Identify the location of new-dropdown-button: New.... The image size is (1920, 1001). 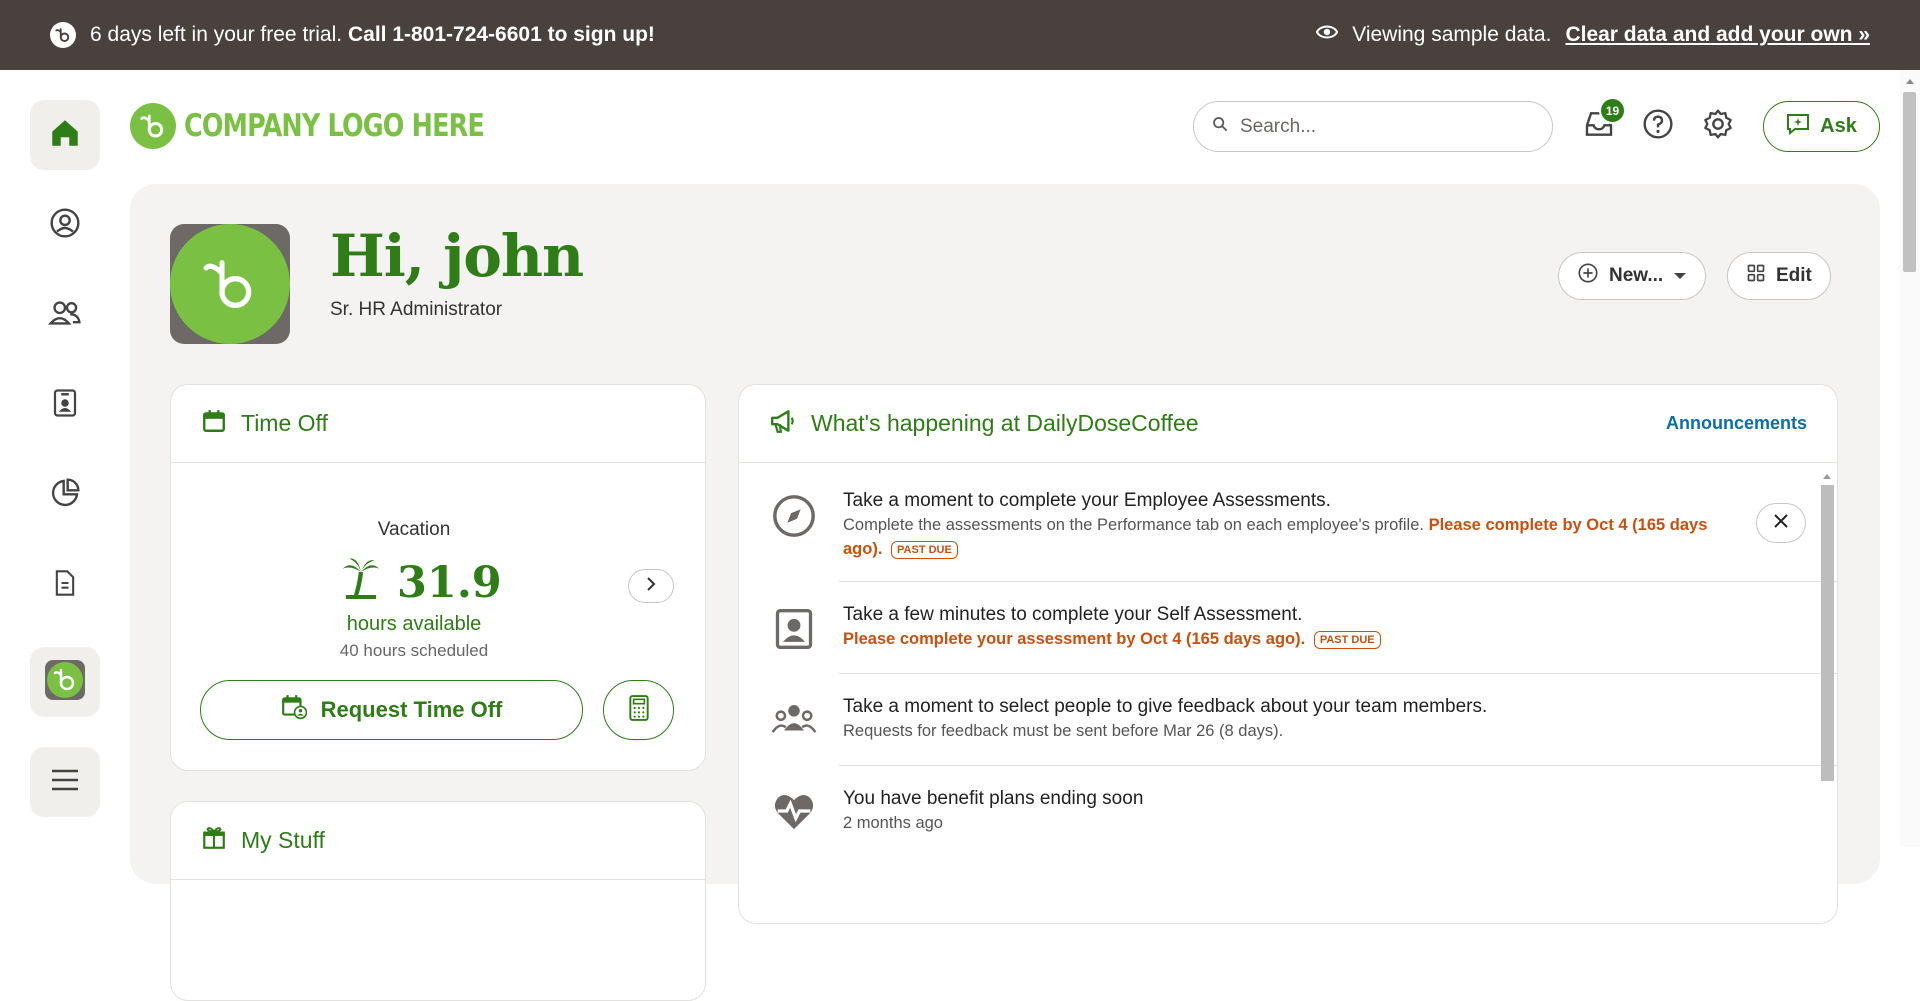
(1632, 276).